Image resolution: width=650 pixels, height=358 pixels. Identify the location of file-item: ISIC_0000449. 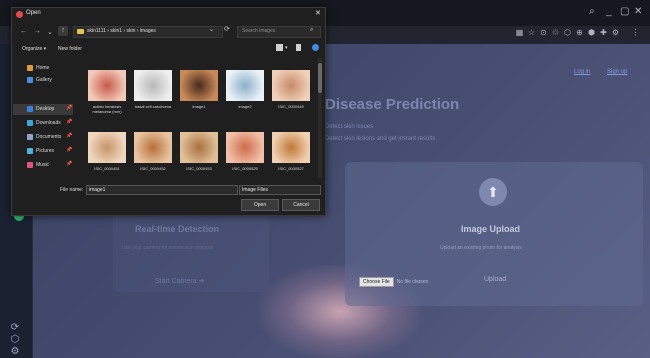
(291, 96).